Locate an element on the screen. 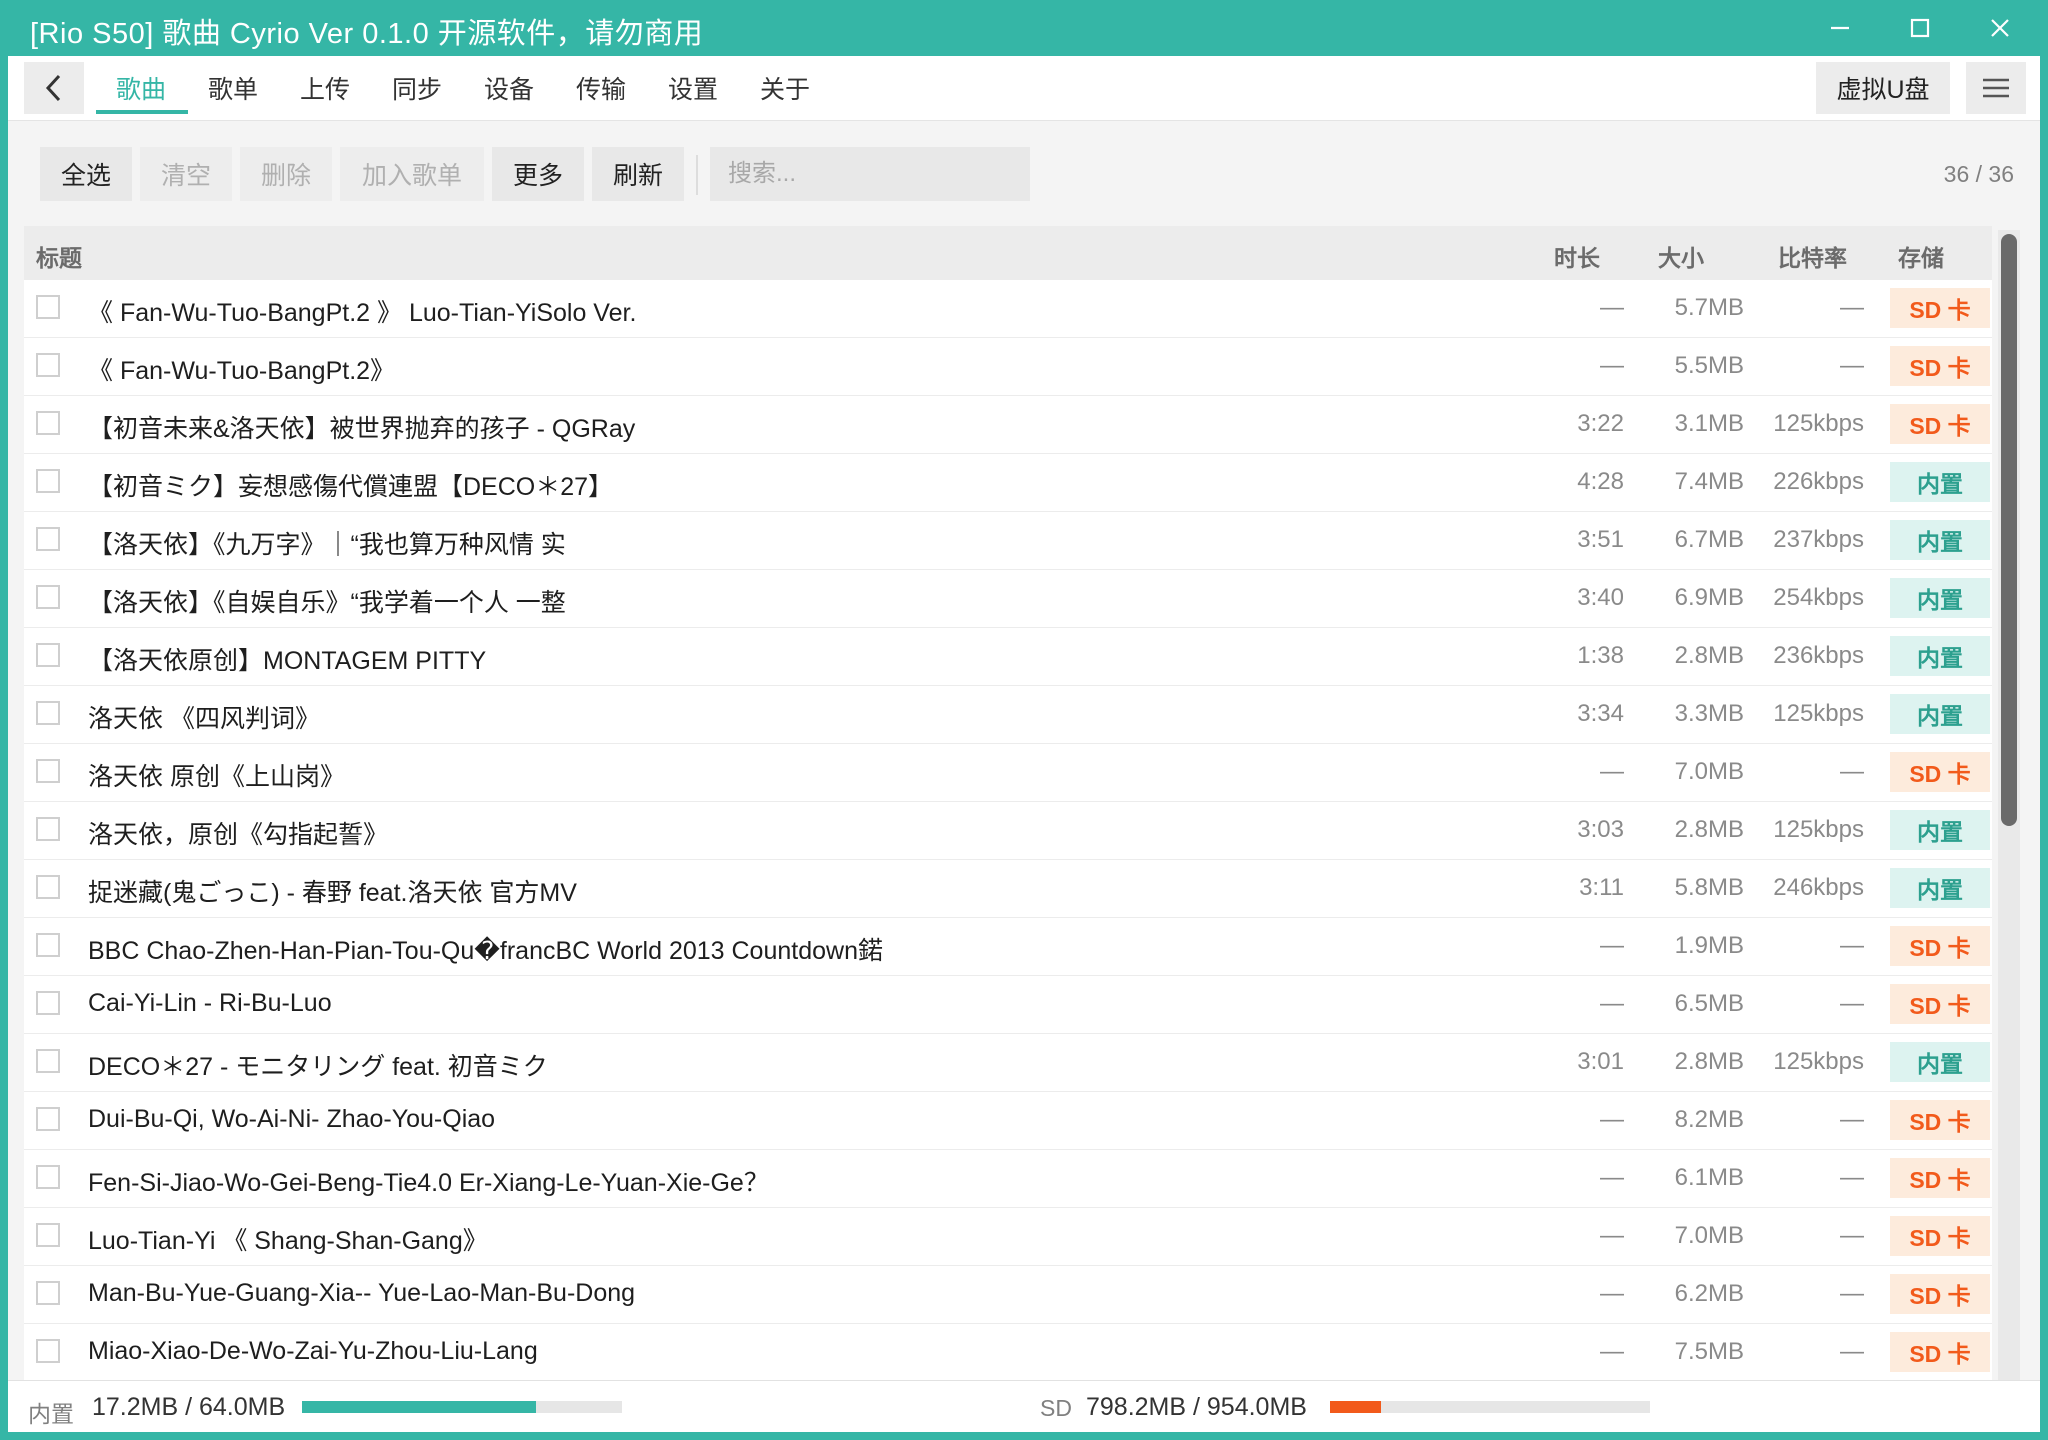 The height and width of the screenshot is (1440, 2048). add-to-playlist-button: 加入歌单 is located at coordinates (412, 174).